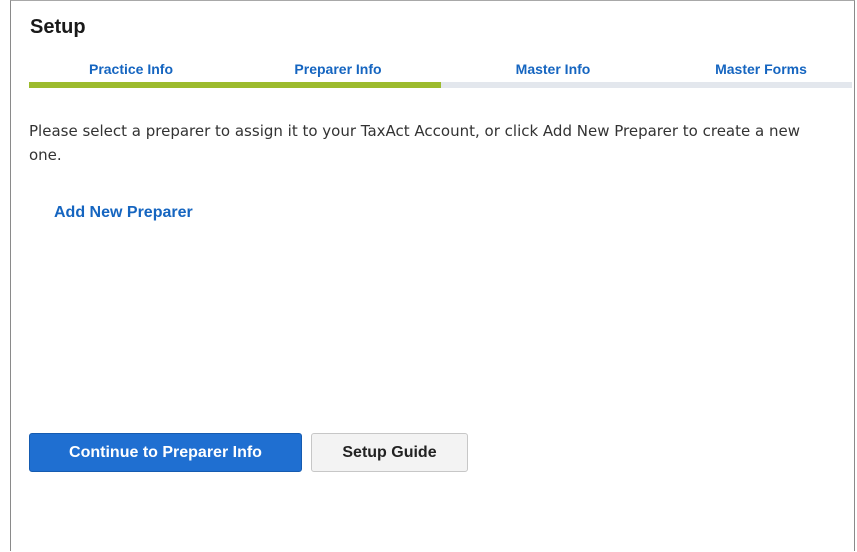 The image size is (857, 552). I want to click on progress-track, so click(440, 85).